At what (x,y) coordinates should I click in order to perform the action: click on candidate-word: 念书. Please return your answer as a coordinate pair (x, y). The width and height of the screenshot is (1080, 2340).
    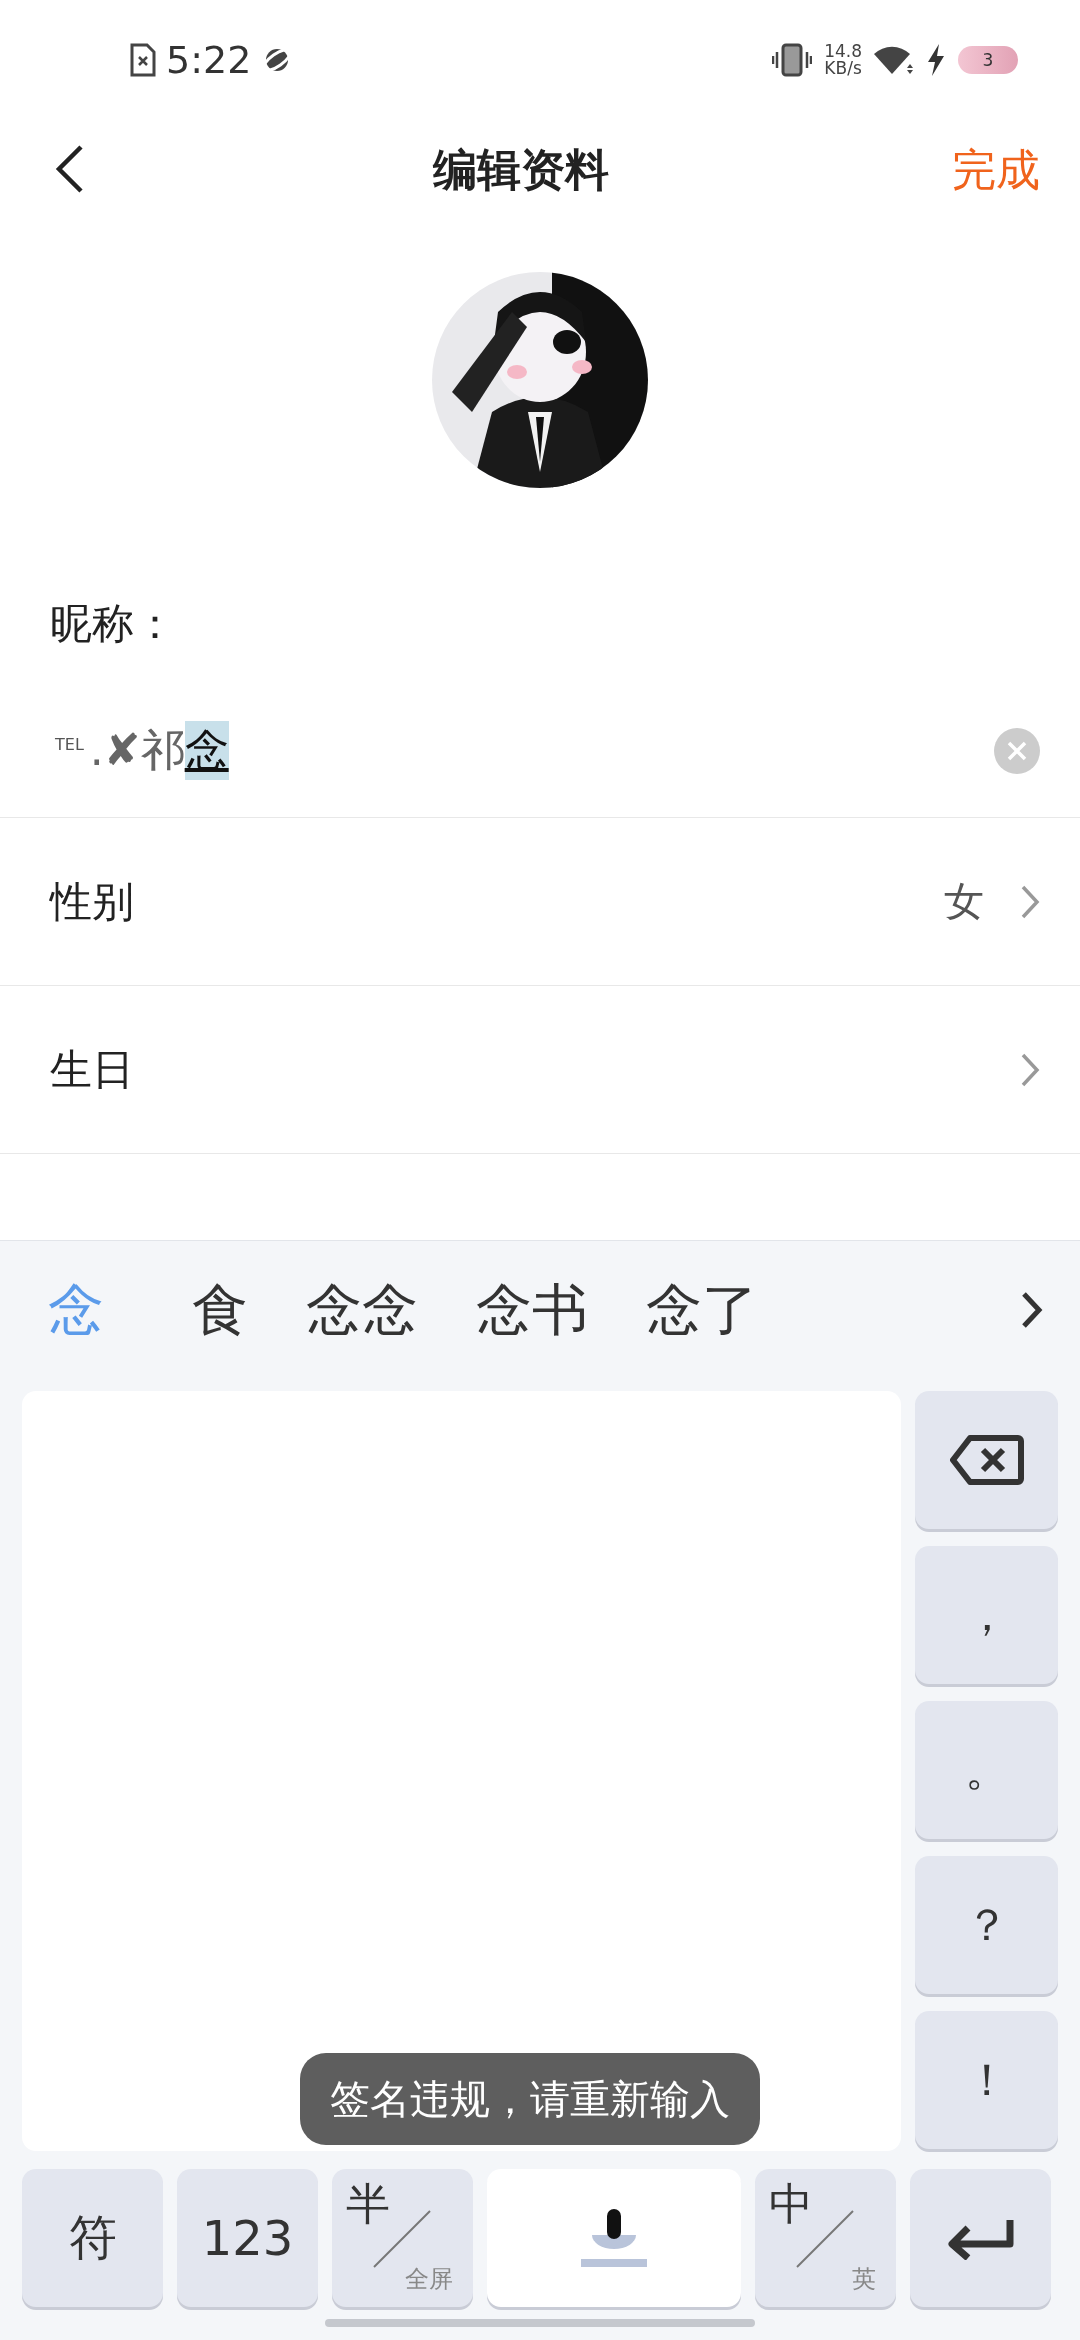
    Looking at the image, I should click on (532, 1311).